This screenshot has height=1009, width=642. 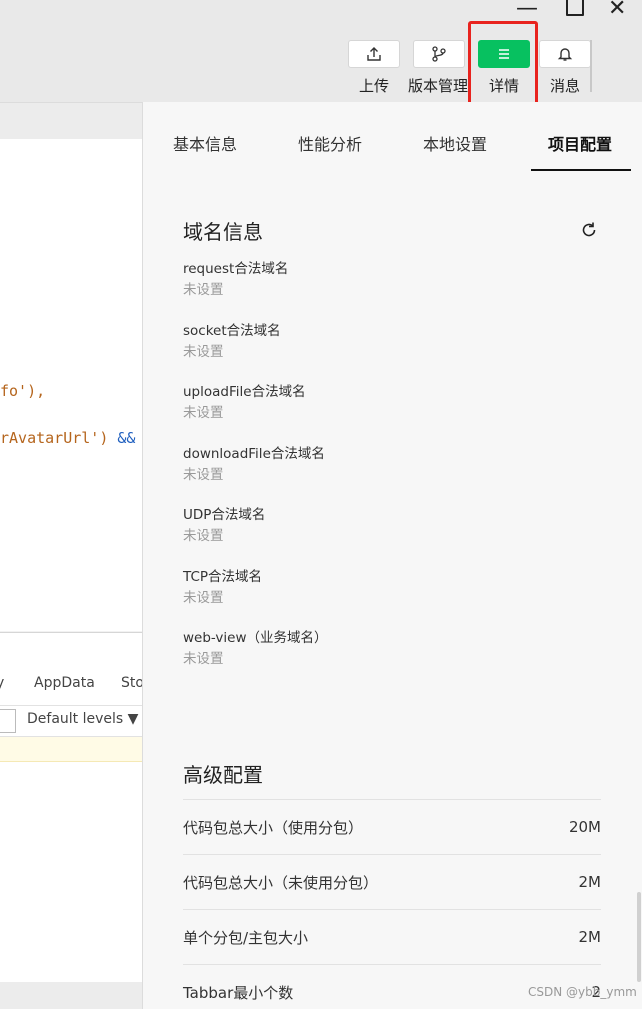 I want to click on console-tab-appdata: AppData, so click(x=64, y=683).